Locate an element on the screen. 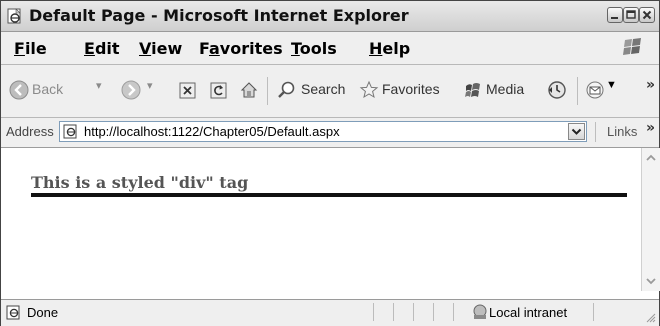 The width and height of the screenshot is (660, 326). status-bar: Done Local intranet is located at coordinates (330, 312).